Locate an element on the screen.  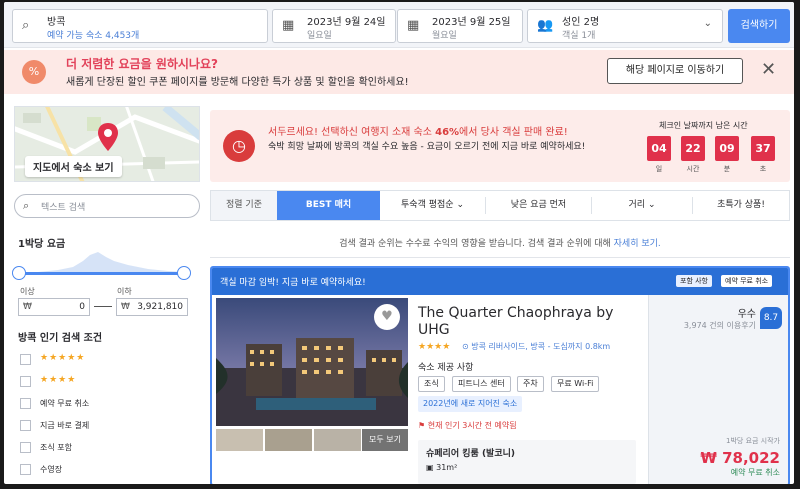
hotel-card-banner: 객실 마감 임박! 지금 바로 예약하세요! 포함 사항 예약 무료 취소 is located at coordinates (500, 281).